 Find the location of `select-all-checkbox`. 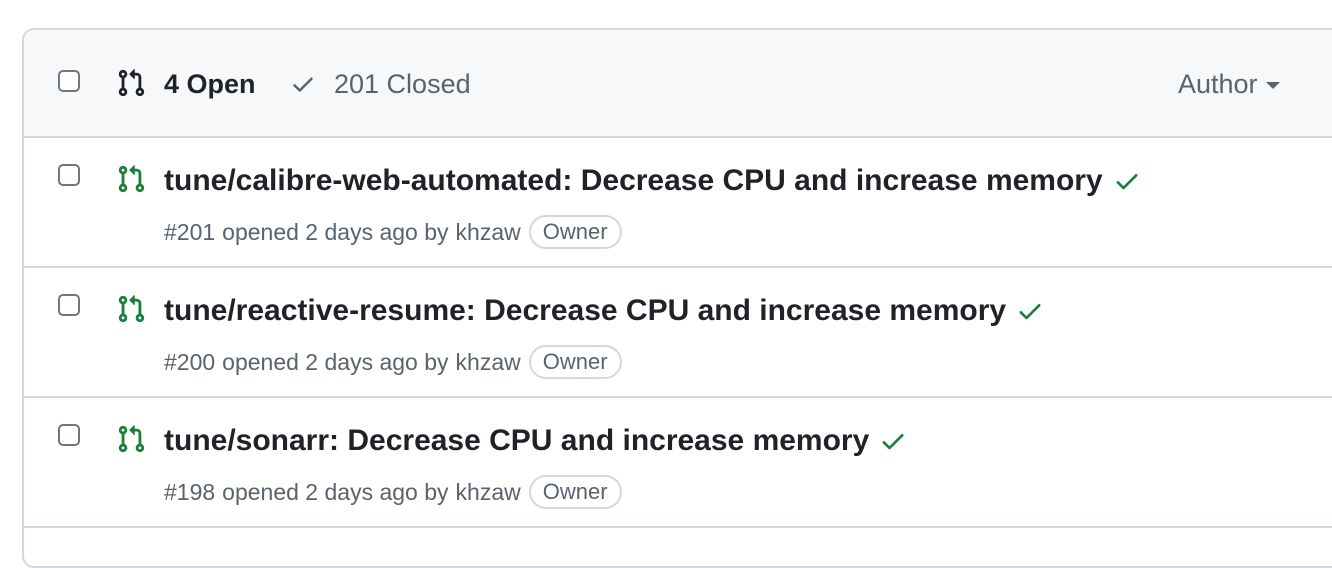

select-all-checkbox is located at coordinates (69, 81).